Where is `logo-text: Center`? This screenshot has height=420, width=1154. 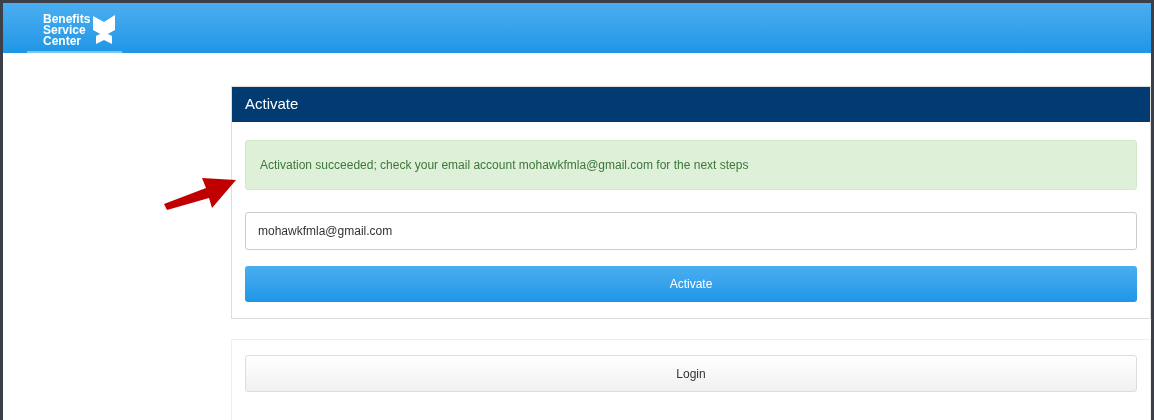
logo-text: Center is located at coordinates (62, 41).